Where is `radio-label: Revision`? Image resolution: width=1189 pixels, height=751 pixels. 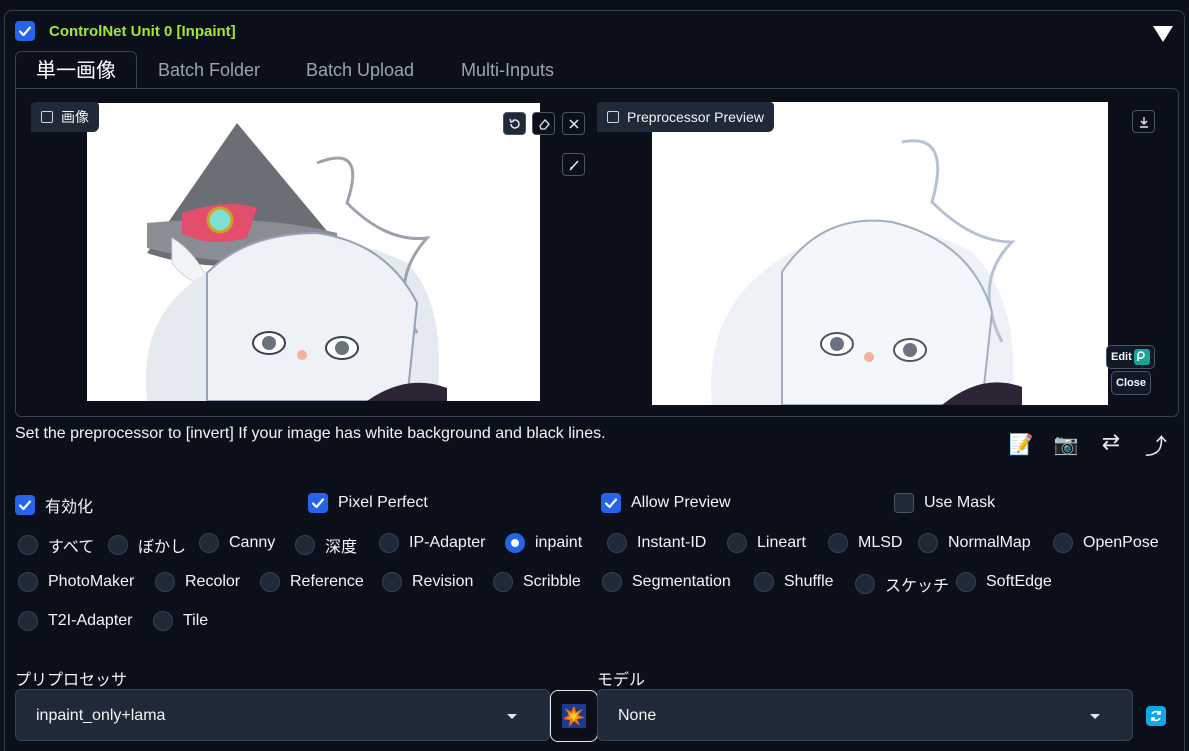 radio-label: Revision is located at coordinates (443, 581).